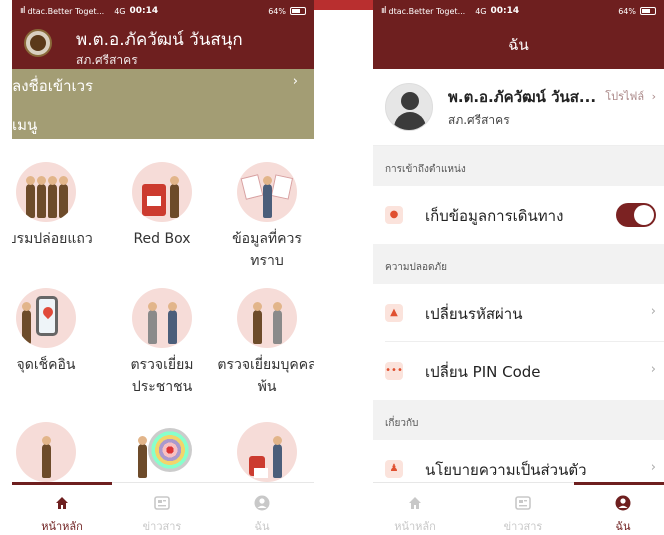 The width and height of the screenshot is (664, 535). I want to click on location-pin-icon: ●, so click(394, 215).